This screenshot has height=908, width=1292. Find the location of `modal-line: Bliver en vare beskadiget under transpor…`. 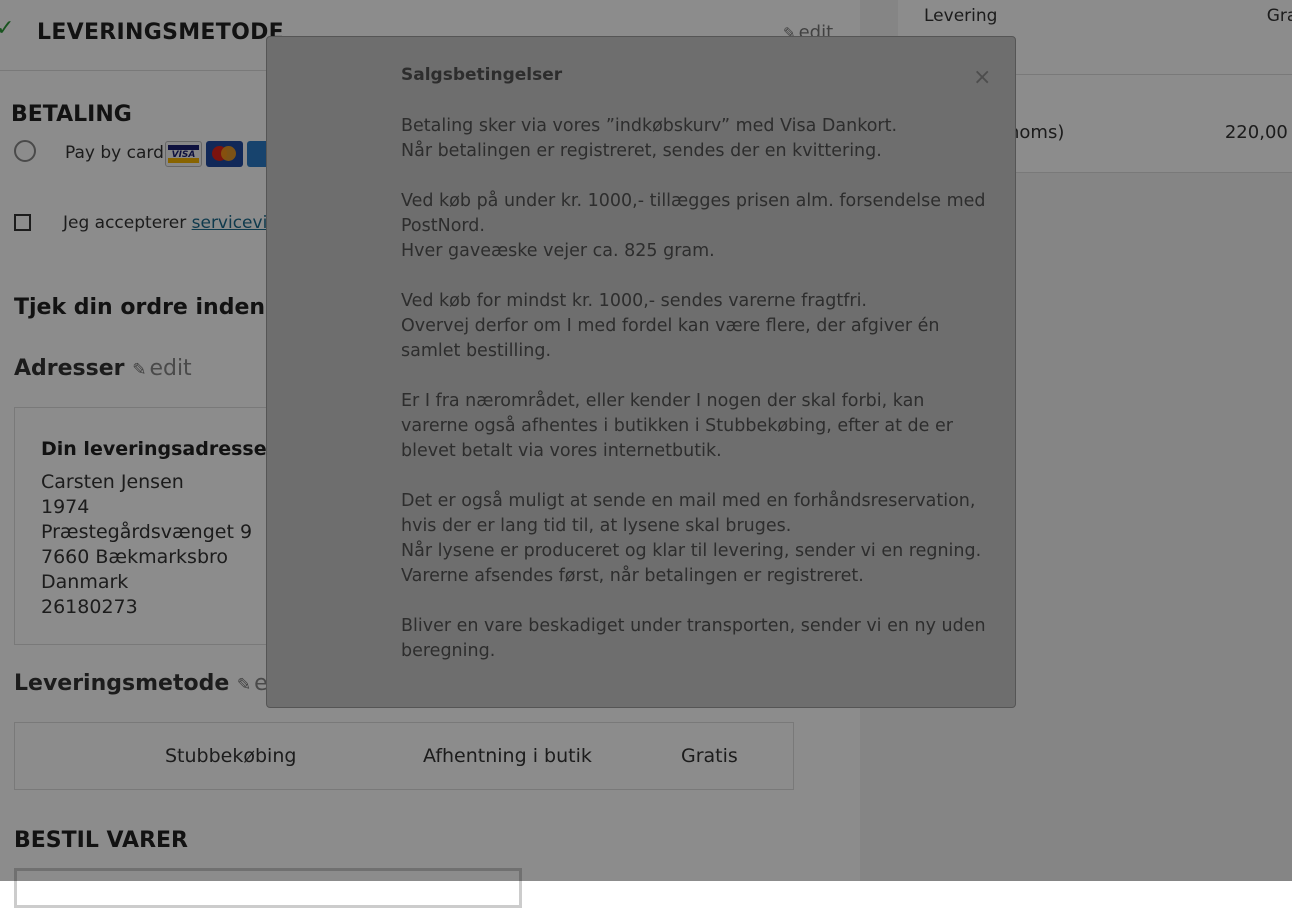

modal-line: Bliver en vare beskadiget under transpor… is located at coordinates (693, 626).